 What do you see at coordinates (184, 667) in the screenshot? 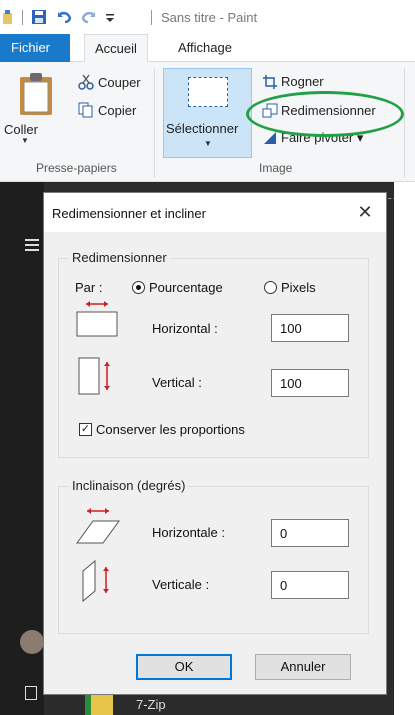
I see `ok-button: OK` at bounding box center [184, 667].